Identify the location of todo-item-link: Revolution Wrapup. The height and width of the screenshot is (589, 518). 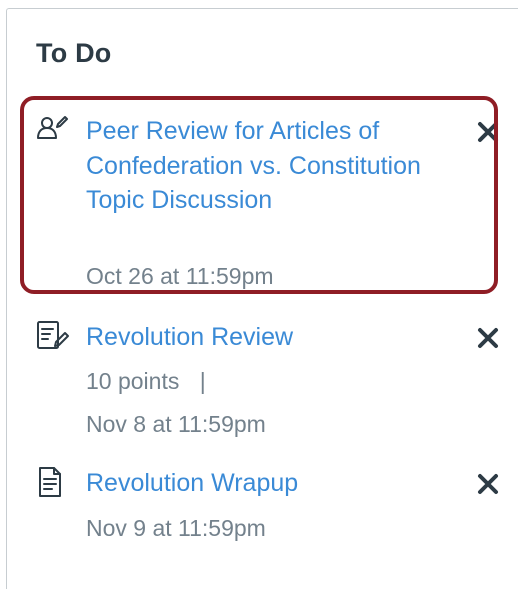
(266, 483).